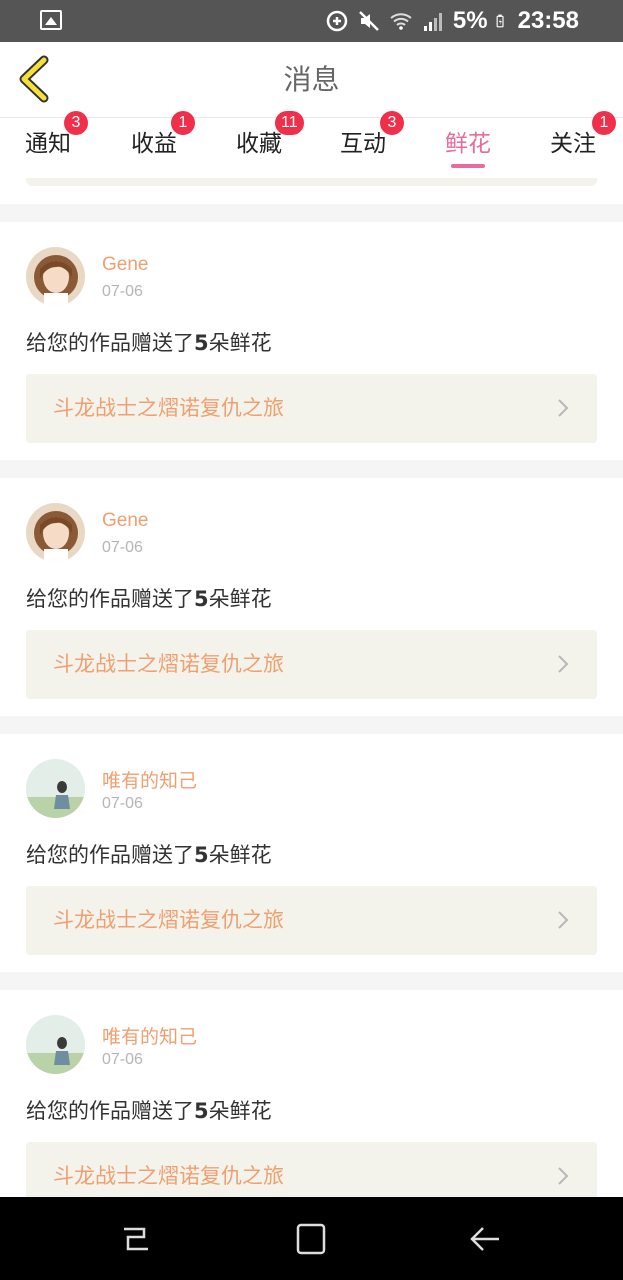 The height and width of the screenshot is (1280, 623). Describe the element at coordinates (369, 21) in the screenshot. I see `mute-icon` at that location.